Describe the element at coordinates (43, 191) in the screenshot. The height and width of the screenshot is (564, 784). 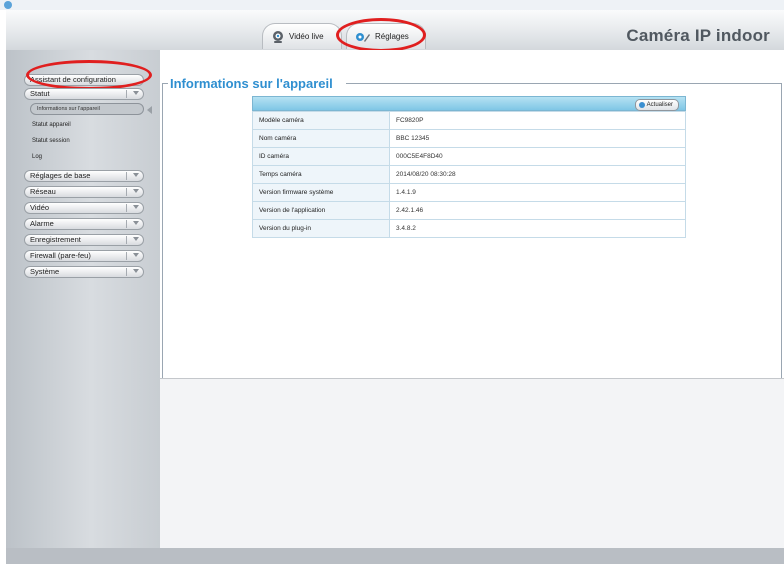
I see `sidebar-item-label: Réseau` at that location.